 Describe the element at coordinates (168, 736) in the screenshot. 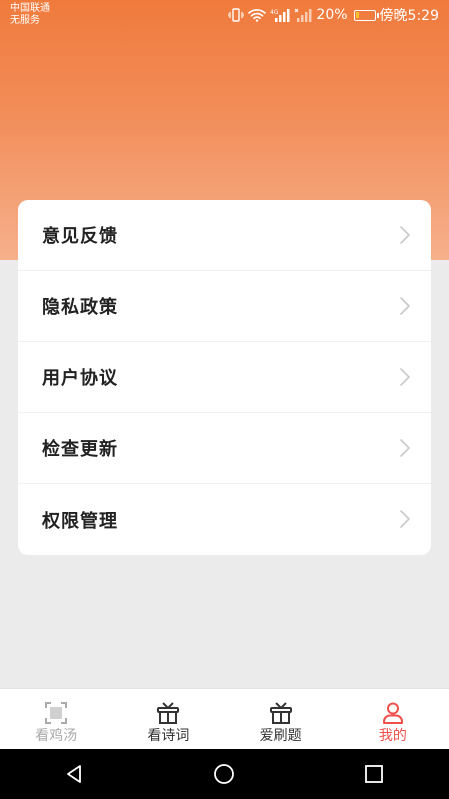

I see `tab-label: 看诗词` at that location.